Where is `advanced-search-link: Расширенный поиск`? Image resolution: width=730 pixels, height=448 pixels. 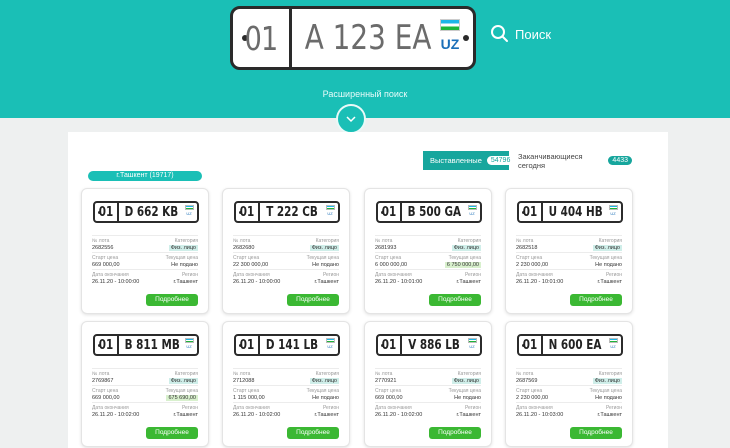
advanced-search-link: Расширенный поиск is located at coordinates (365, 94).